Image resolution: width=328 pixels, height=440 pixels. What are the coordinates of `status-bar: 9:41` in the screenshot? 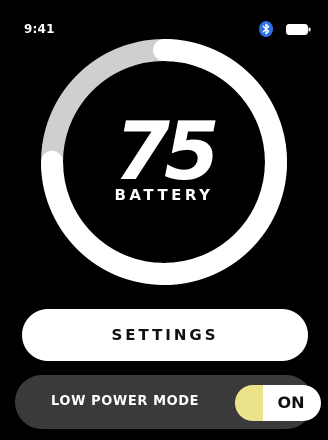 It's located at (164, 20).